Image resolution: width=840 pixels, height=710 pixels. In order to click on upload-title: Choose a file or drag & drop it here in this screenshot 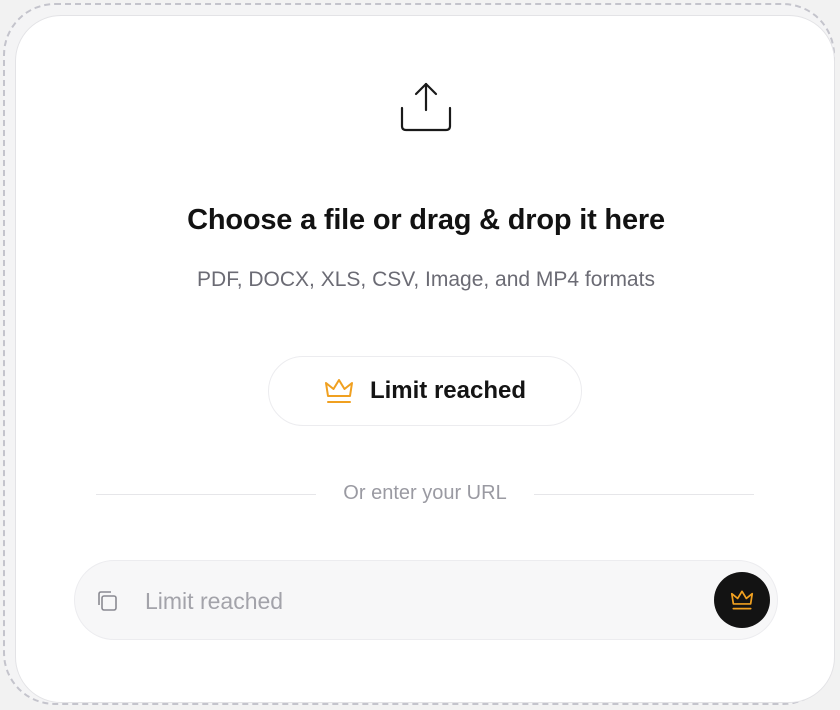, I will do `click(426, 220)`.